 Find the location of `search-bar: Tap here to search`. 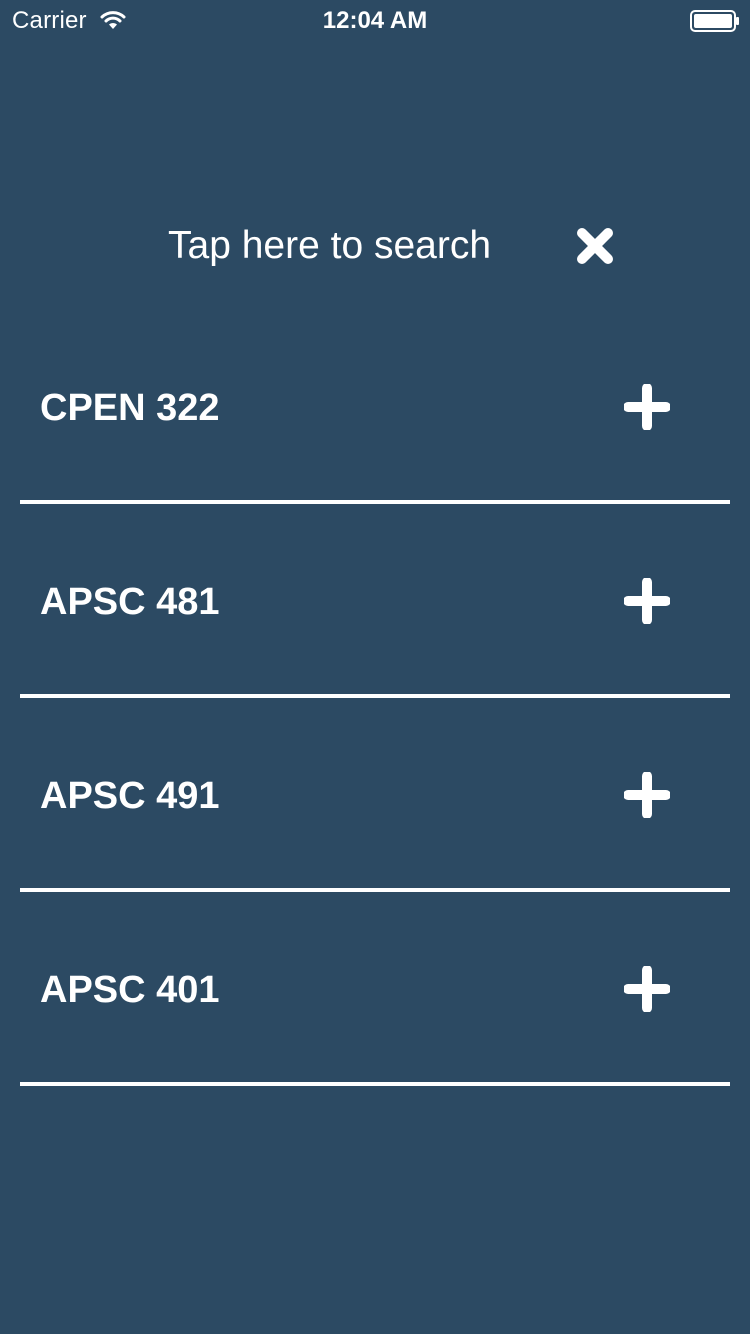

search-bar: Tap here to search is located at coordinates (375, 247).